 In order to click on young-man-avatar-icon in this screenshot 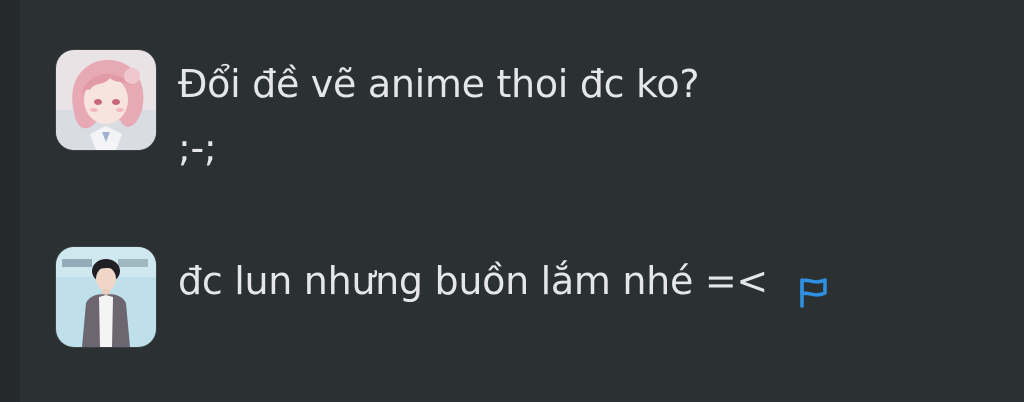, I will do `click(106, 297)`.